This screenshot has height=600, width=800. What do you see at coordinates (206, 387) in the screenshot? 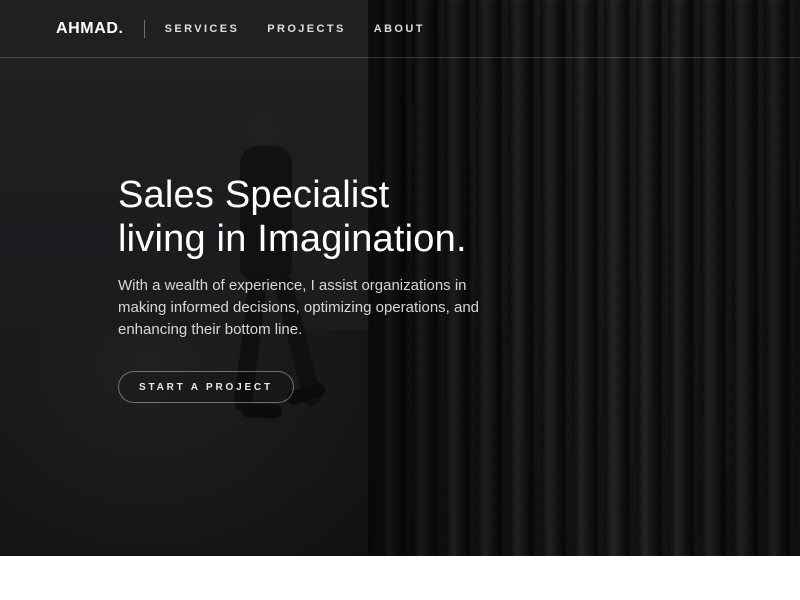
I see `start-project-button: START A PROJECT` at bounding box center [206, 387].